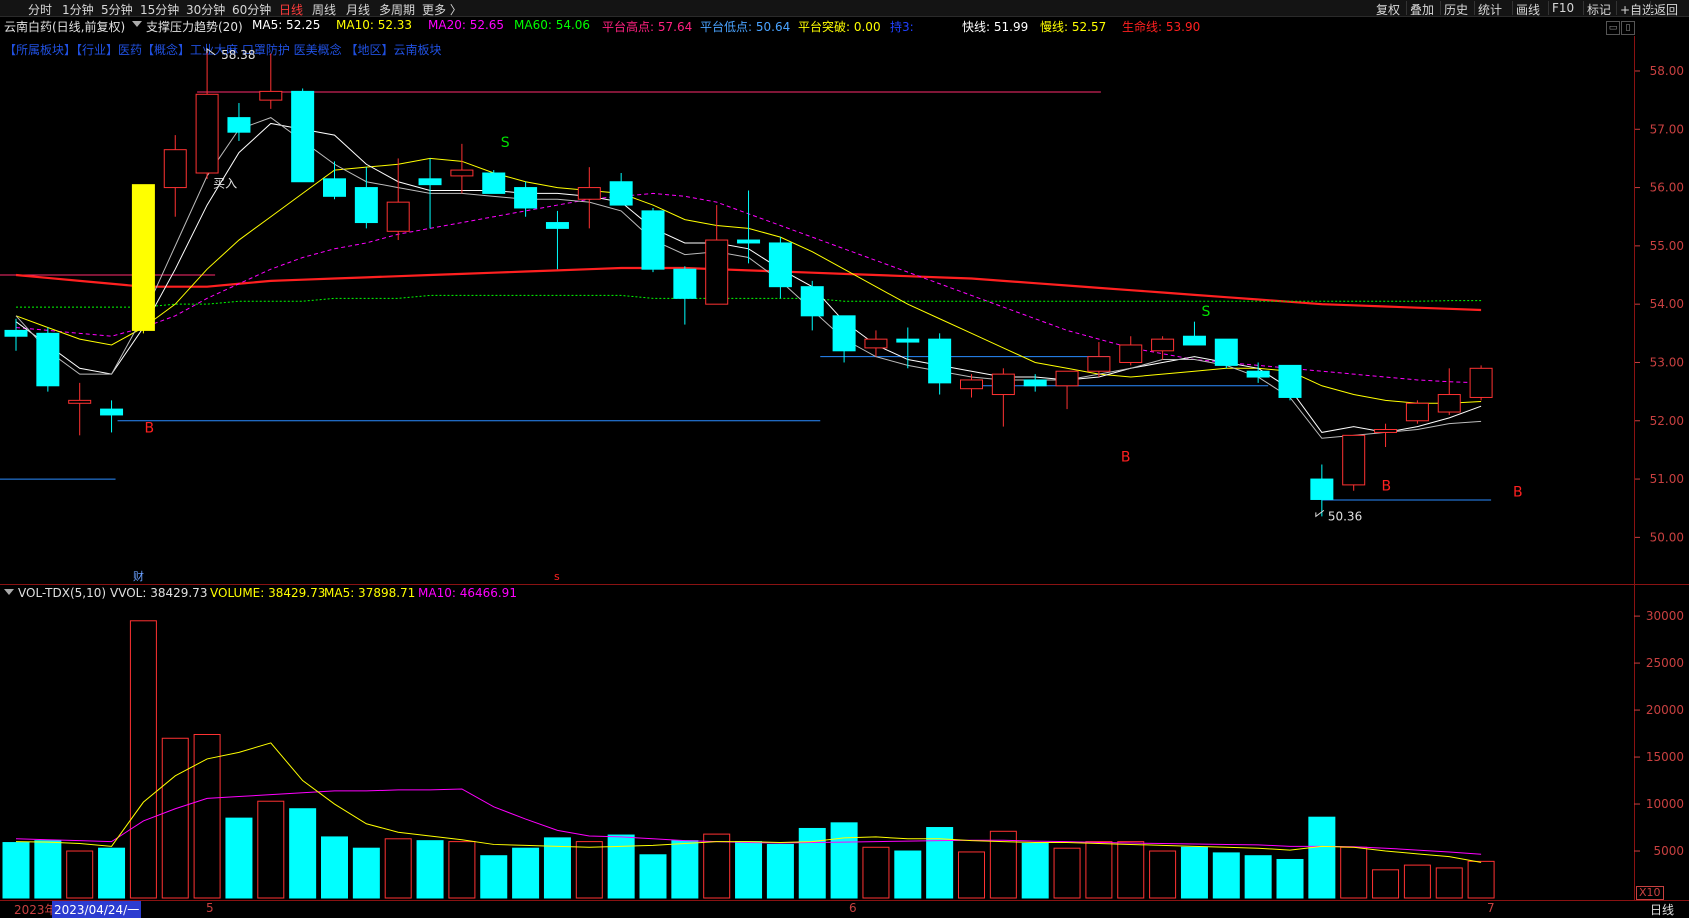 This screenshot has height=918, width=1689. I want to click on high-price-label: 58.38, so click(238, 55).